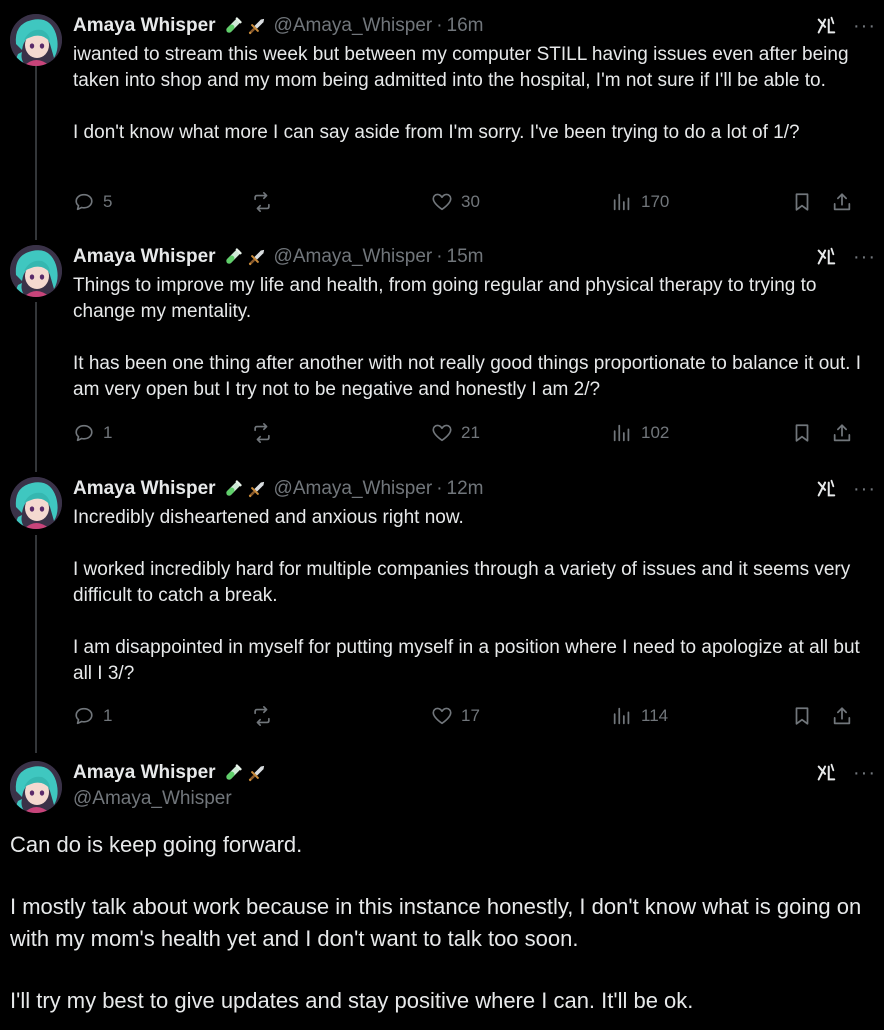 Image resolution: width=884 pixels, height=1030 pixels. Describe the element at coordinates (455, 433) in the screenshot. I see `like-button: 21` at that location.